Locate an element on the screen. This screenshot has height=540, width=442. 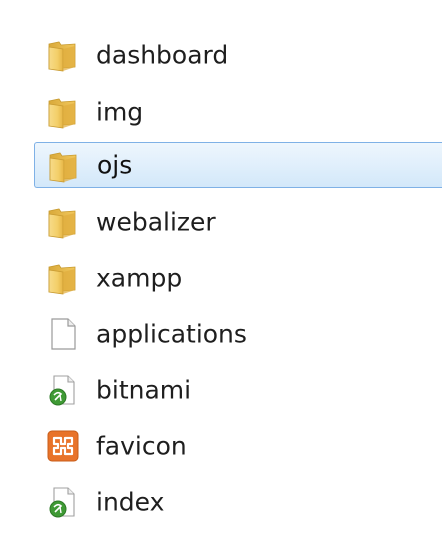
file-name: webalizer is located at coordinates (156, 222).